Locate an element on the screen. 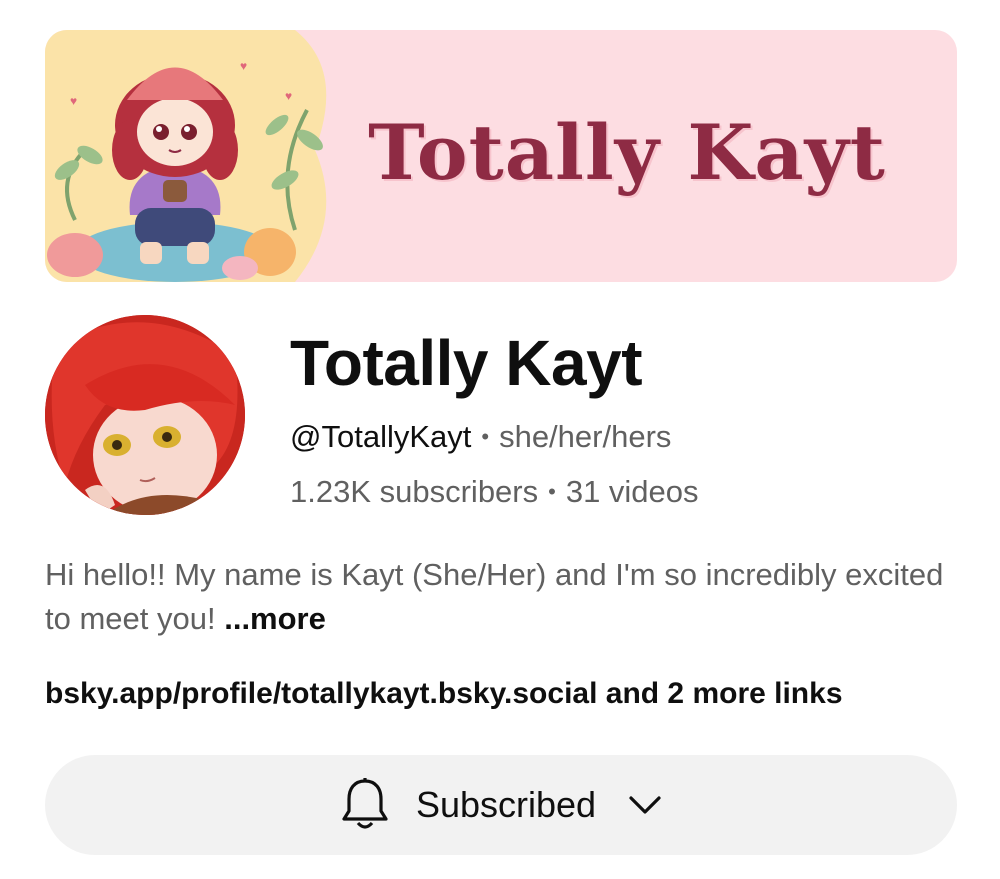  video-count: 31 videos is located at coordinates (632, 491).